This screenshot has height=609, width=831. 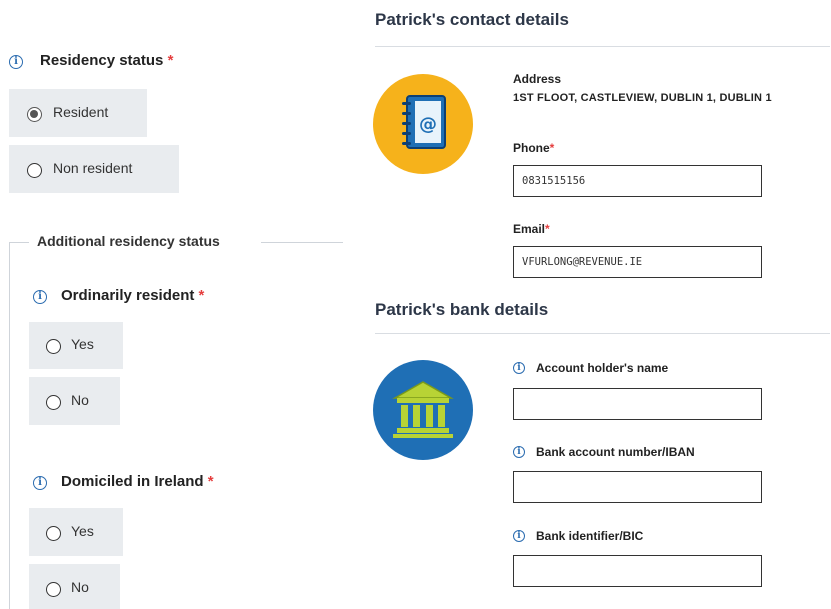 What do you see at coordinates (637, 571) in the screenshot?
I see `bic-input` at bounding box center [637, 571].